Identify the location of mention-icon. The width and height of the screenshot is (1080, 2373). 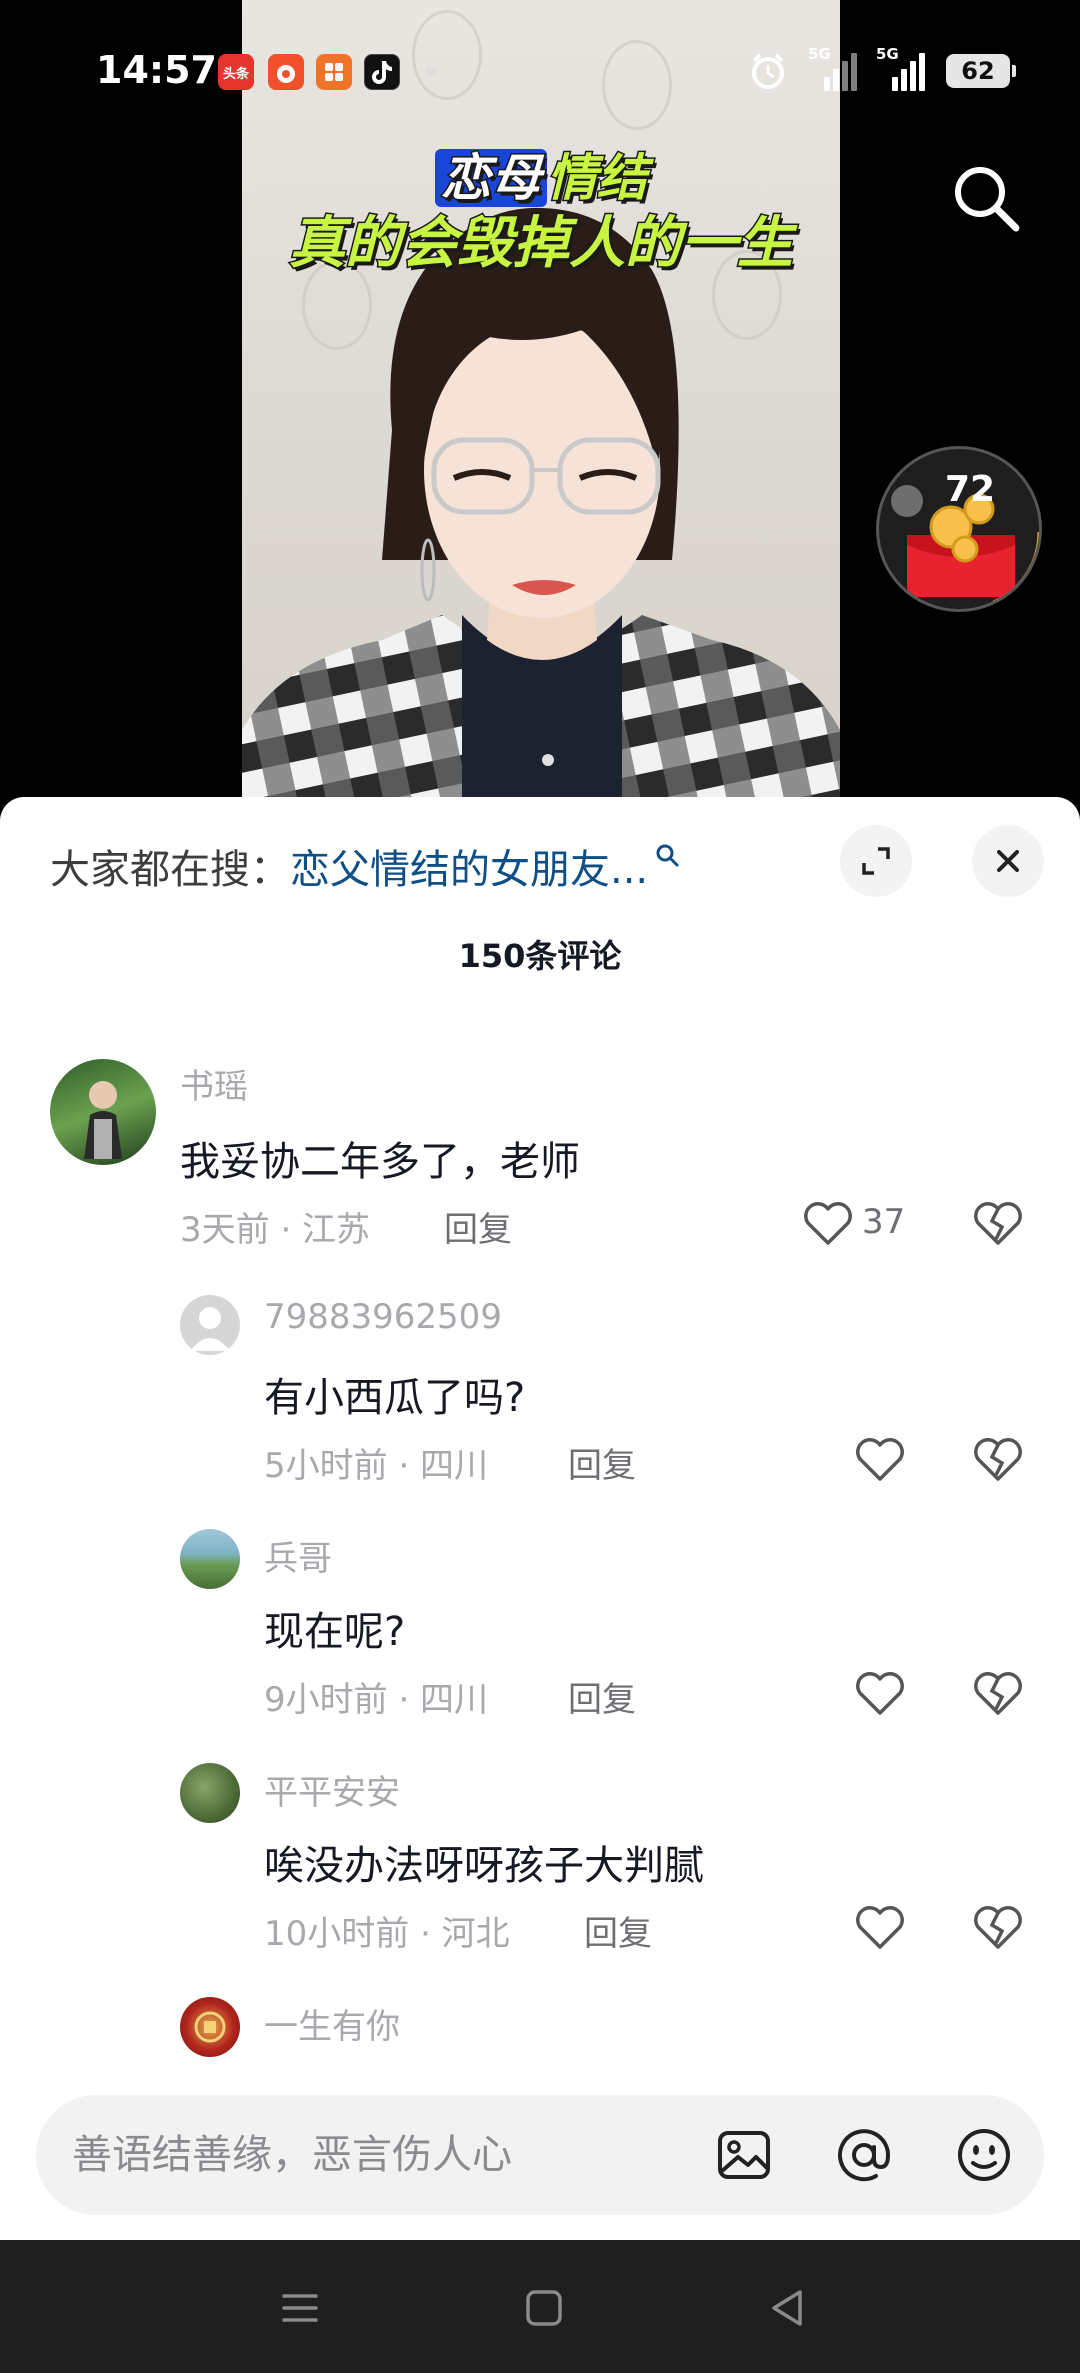
(864, 2155).